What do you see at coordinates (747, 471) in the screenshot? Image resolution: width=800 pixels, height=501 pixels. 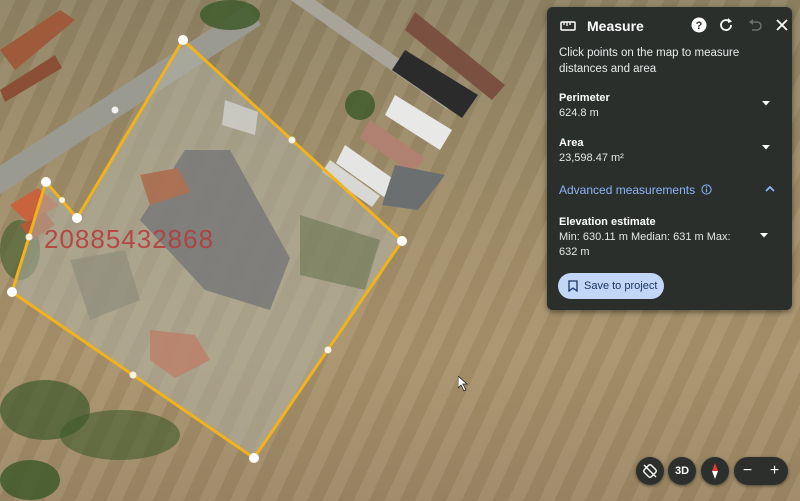 I see `zoom-out-button: −` at bounding box center [747, 471].